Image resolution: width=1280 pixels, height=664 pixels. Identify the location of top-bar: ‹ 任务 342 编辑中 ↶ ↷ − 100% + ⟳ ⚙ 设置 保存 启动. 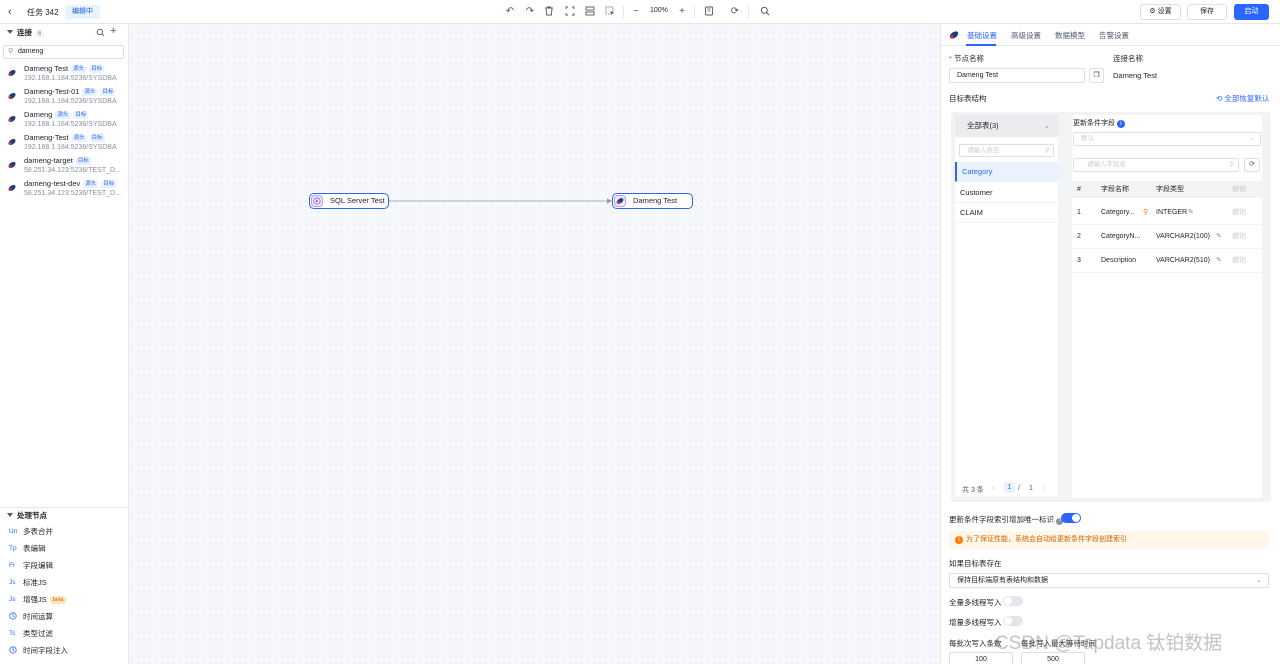
(640, 12).